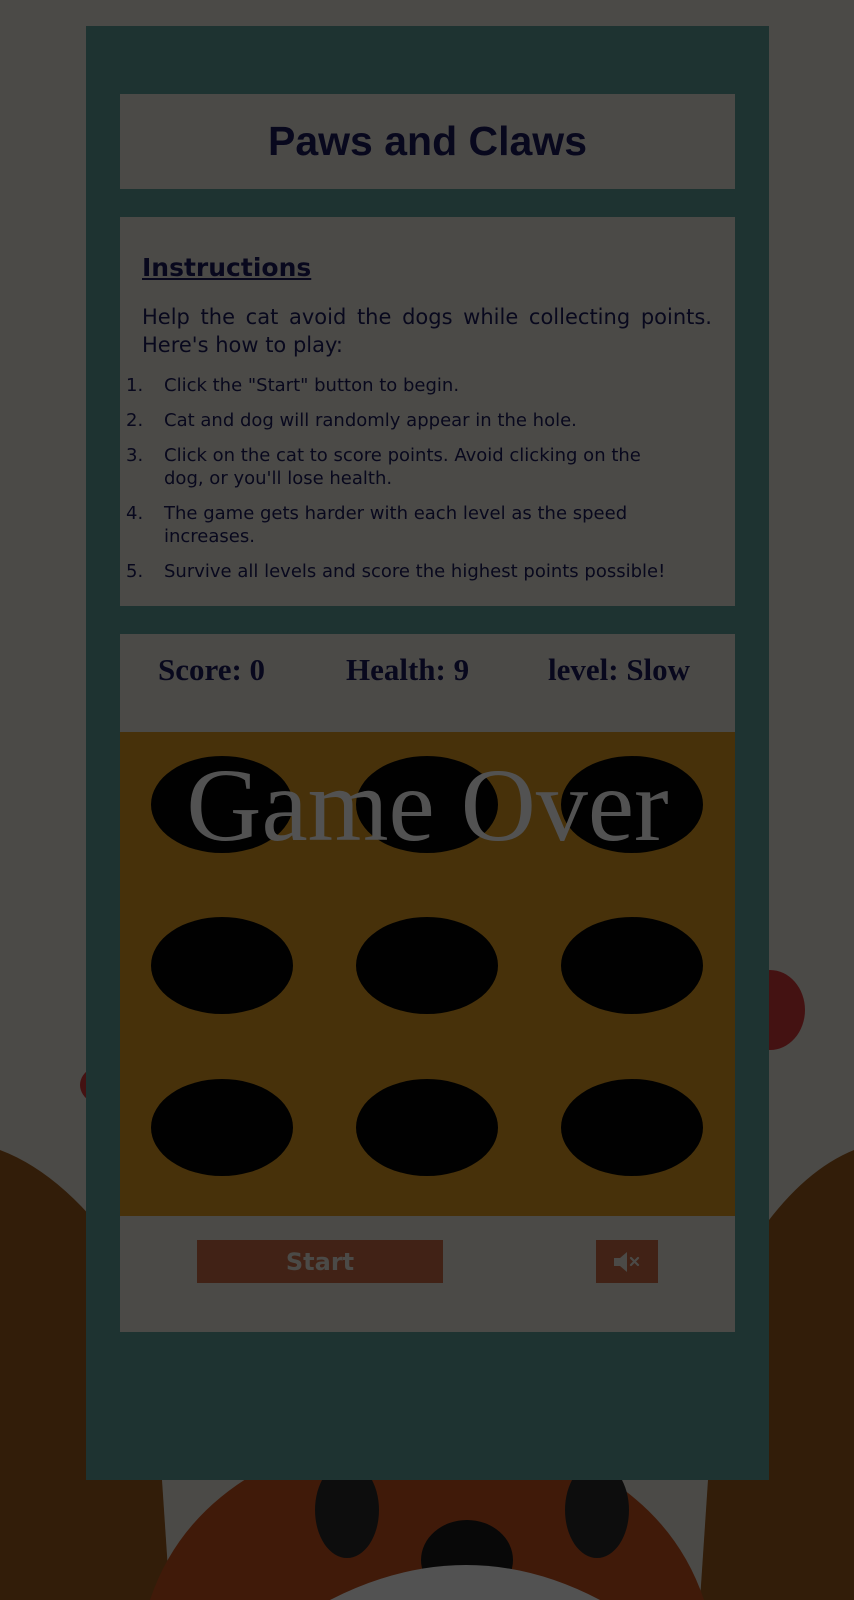 Image resolution: width=854 pixels, height=1600 pixels. I want to click on step-text: Click the "Start" button to begin., so click(312, 385).